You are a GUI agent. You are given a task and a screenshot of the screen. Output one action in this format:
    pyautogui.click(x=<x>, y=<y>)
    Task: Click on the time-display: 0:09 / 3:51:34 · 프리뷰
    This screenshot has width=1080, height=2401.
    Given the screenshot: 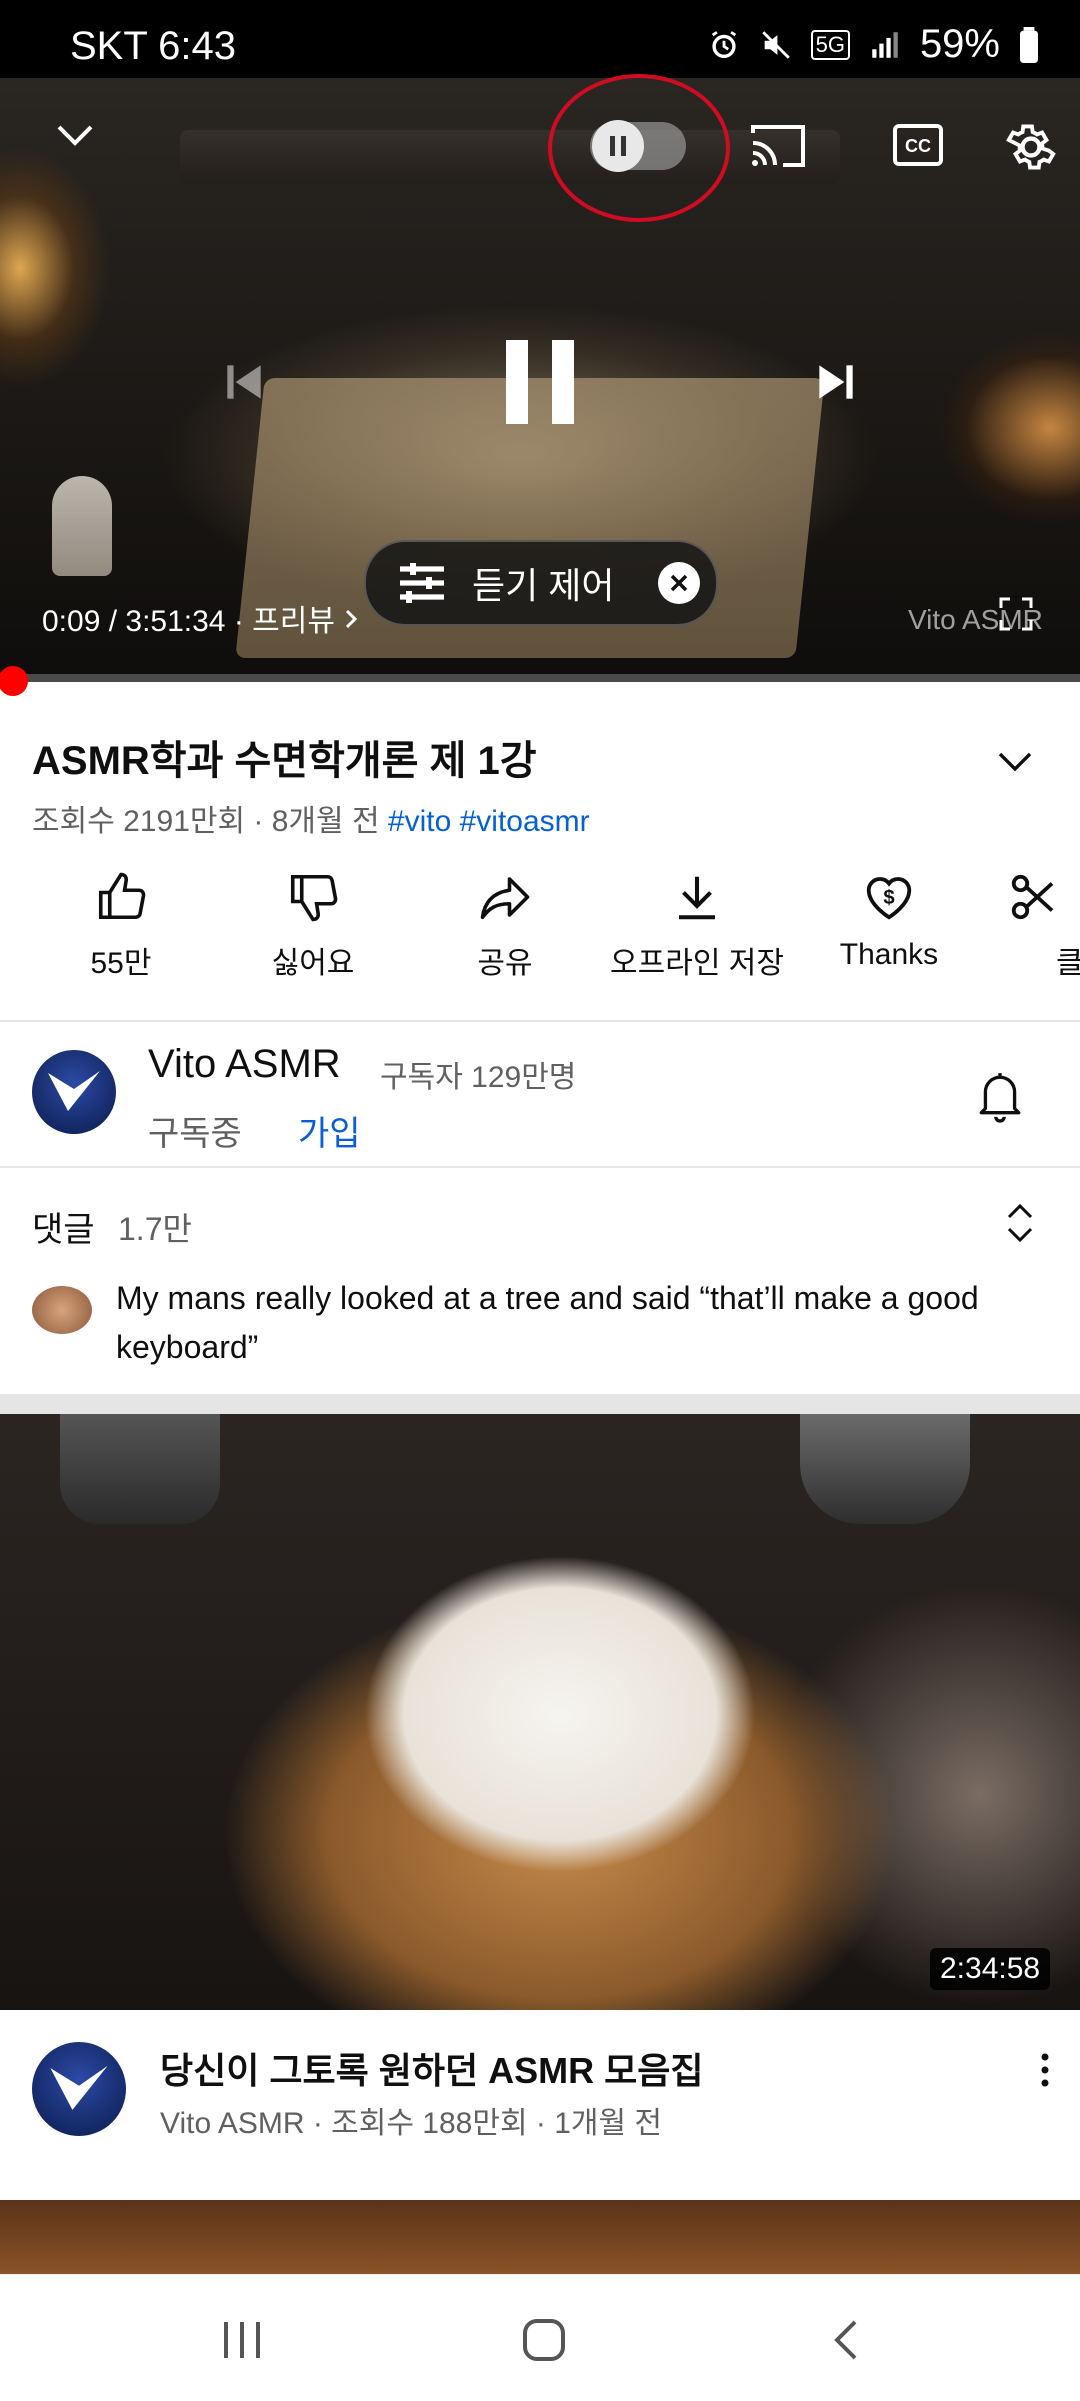 What is the action you would take?
    pyautogui.click(x=200, y=618)
    